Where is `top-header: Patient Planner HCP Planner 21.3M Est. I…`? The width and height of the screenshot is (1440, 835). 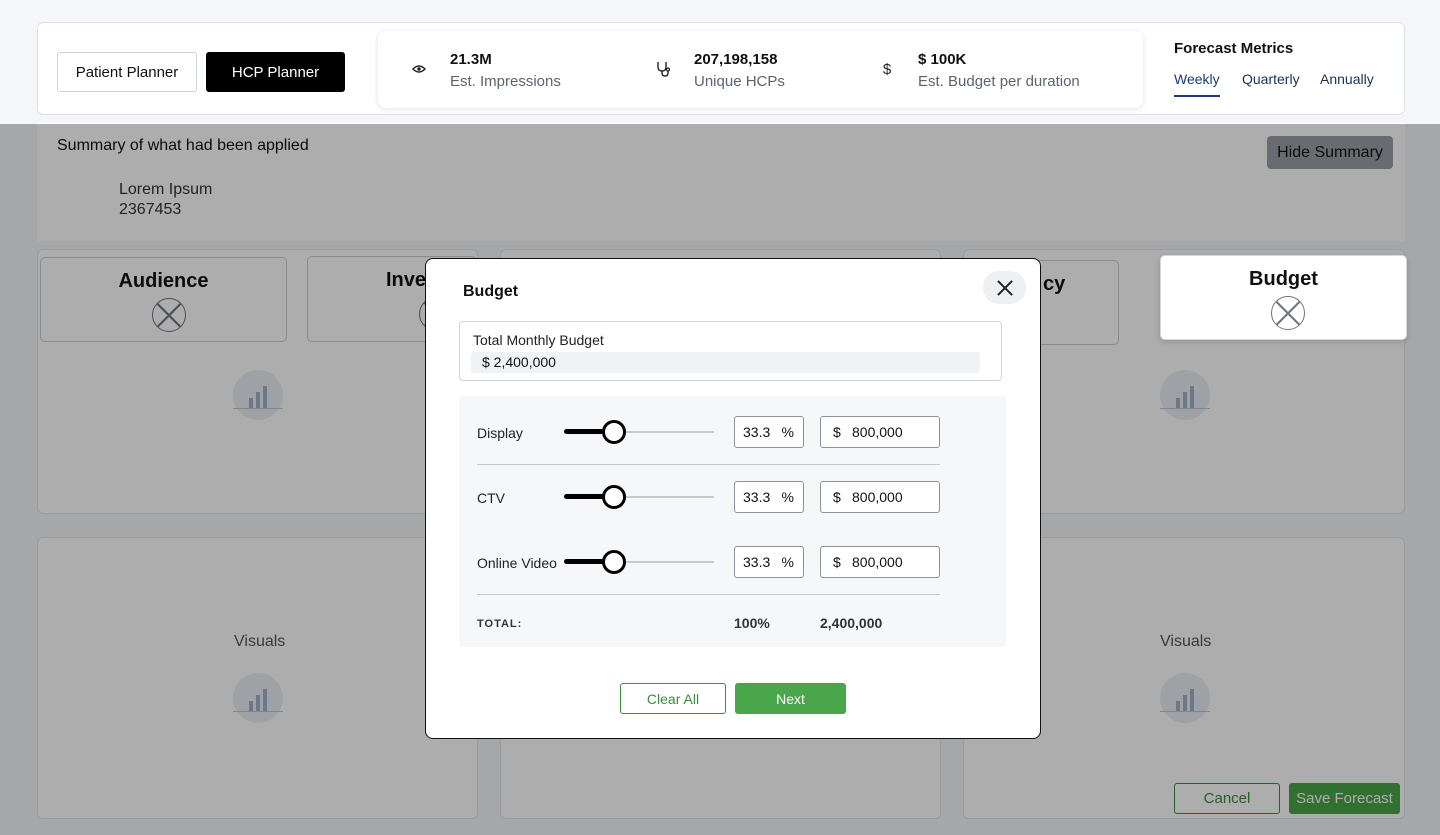 top-header: Patient Planner HCP Planner 21.3M Est. I… is located at coordinates (721, 68).